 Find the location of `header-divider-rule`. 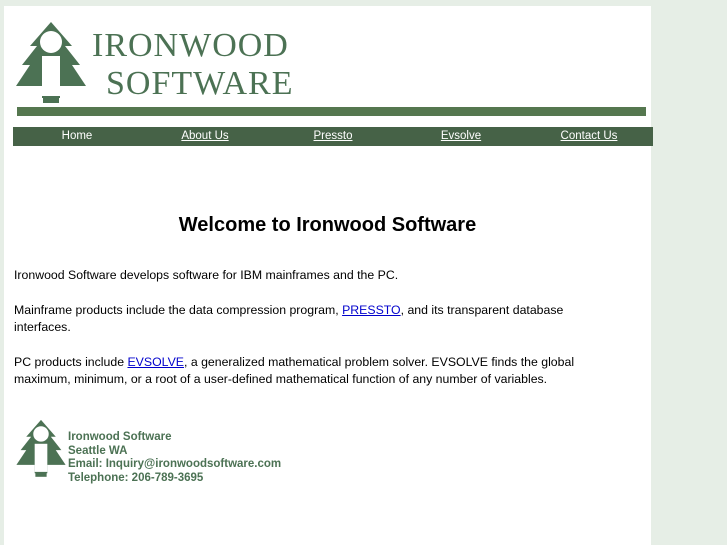

header-divider-rule is located at coordinates (331, 111).